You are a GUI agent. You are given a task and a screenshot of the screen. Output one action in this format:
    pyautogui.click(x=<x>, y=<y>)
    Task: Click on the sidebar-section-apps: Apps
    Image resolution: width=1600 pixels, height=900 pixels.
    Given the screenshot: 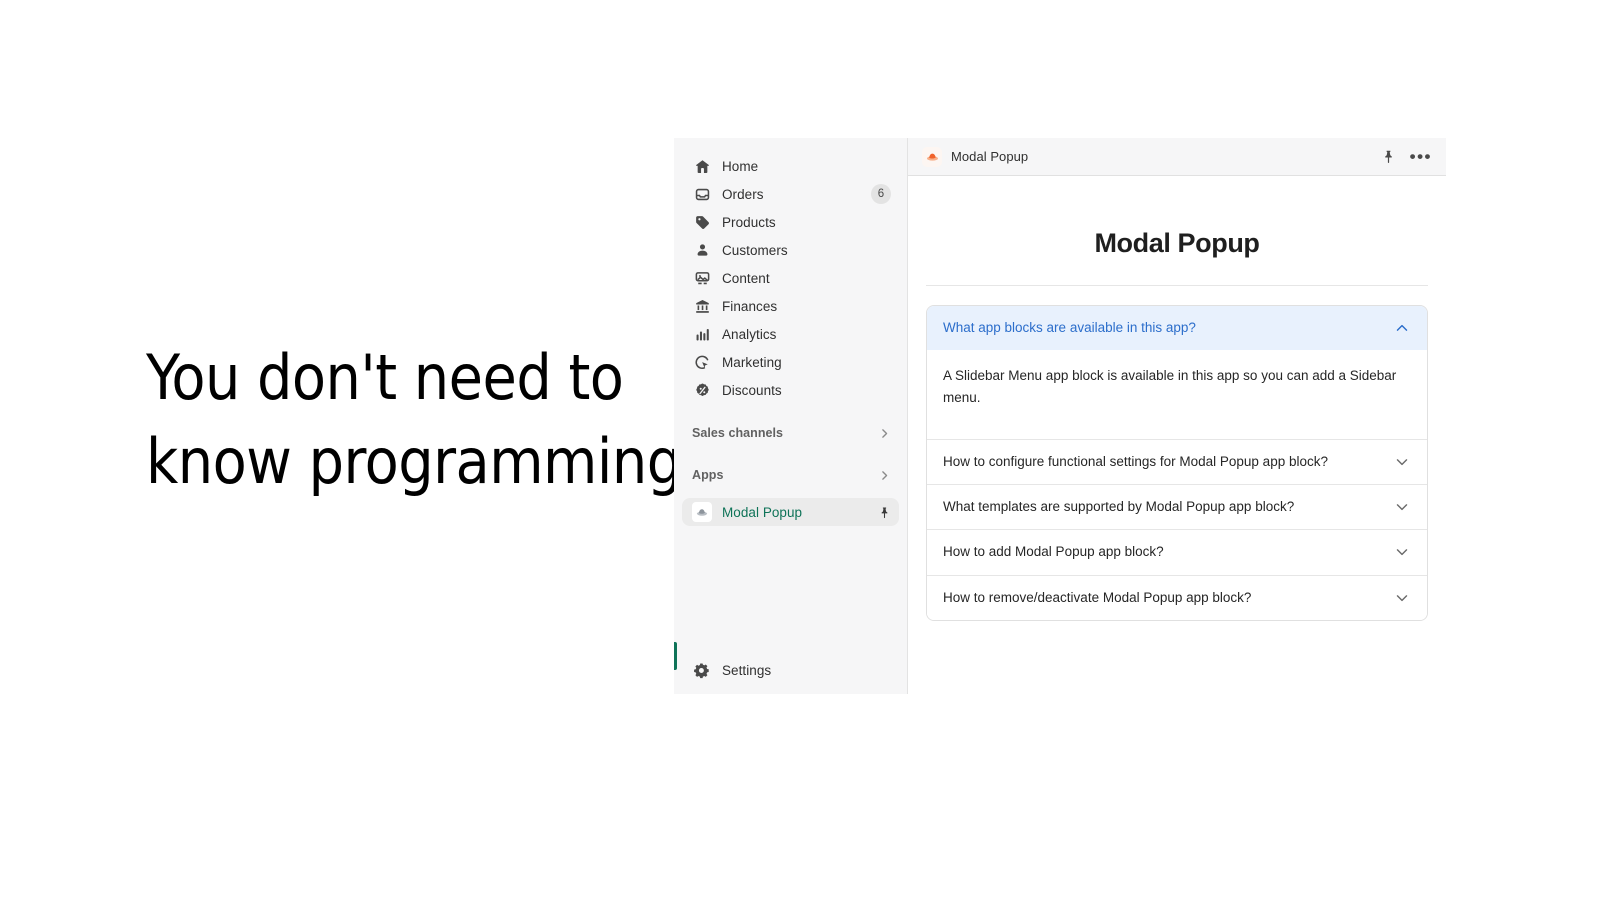 What is the action you would take?
    pyautogui.click(x=790, y=475)
    